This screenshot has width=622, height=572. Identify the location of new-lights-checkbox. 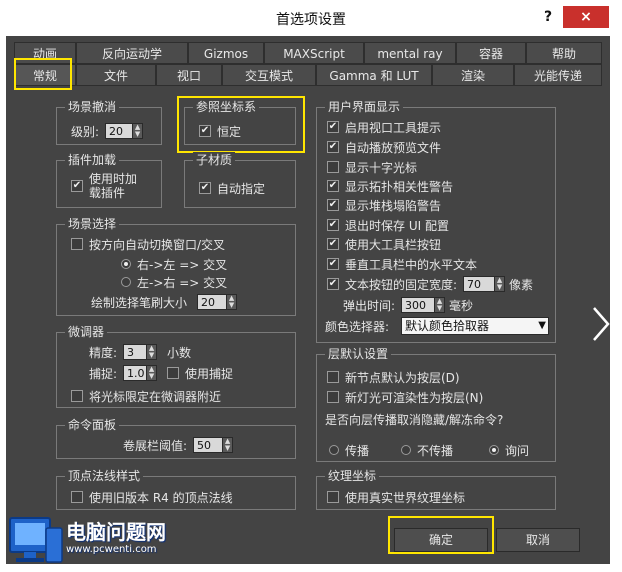
(333, 397).